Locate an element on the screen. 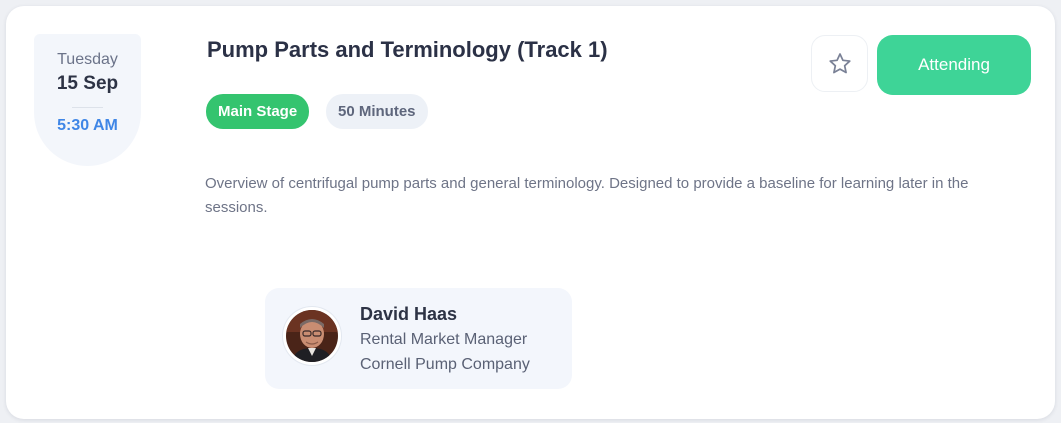 This screenshot has width=1061, height=423. attending-button: Attending is located at coordinates (954, 65).